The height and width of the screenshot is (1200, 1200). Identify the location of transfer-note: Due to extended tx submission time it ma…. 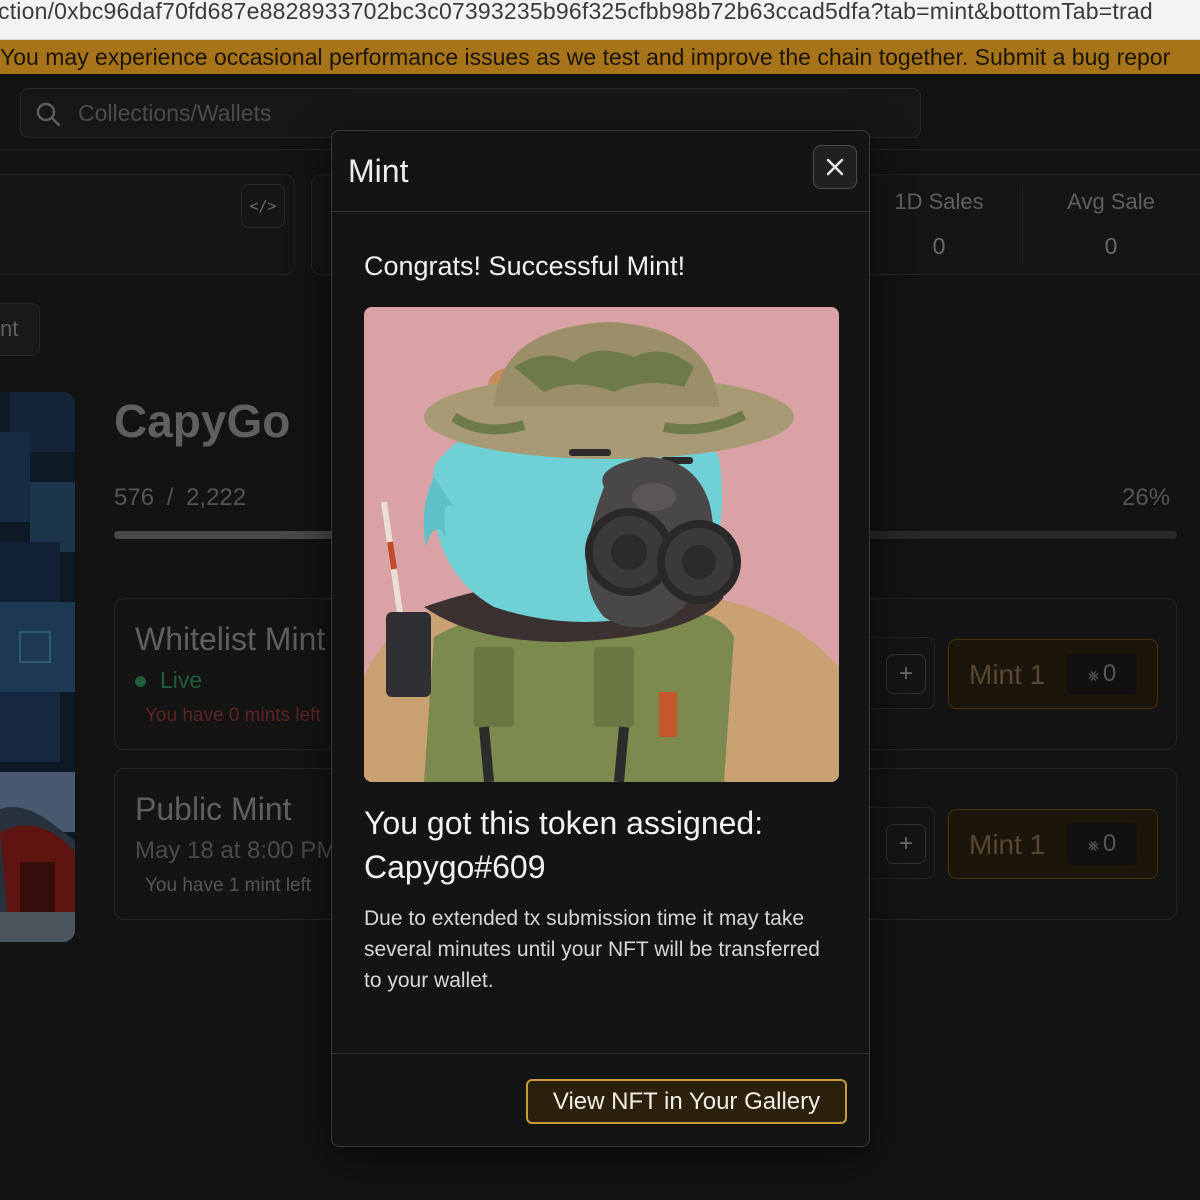
(592, 949).